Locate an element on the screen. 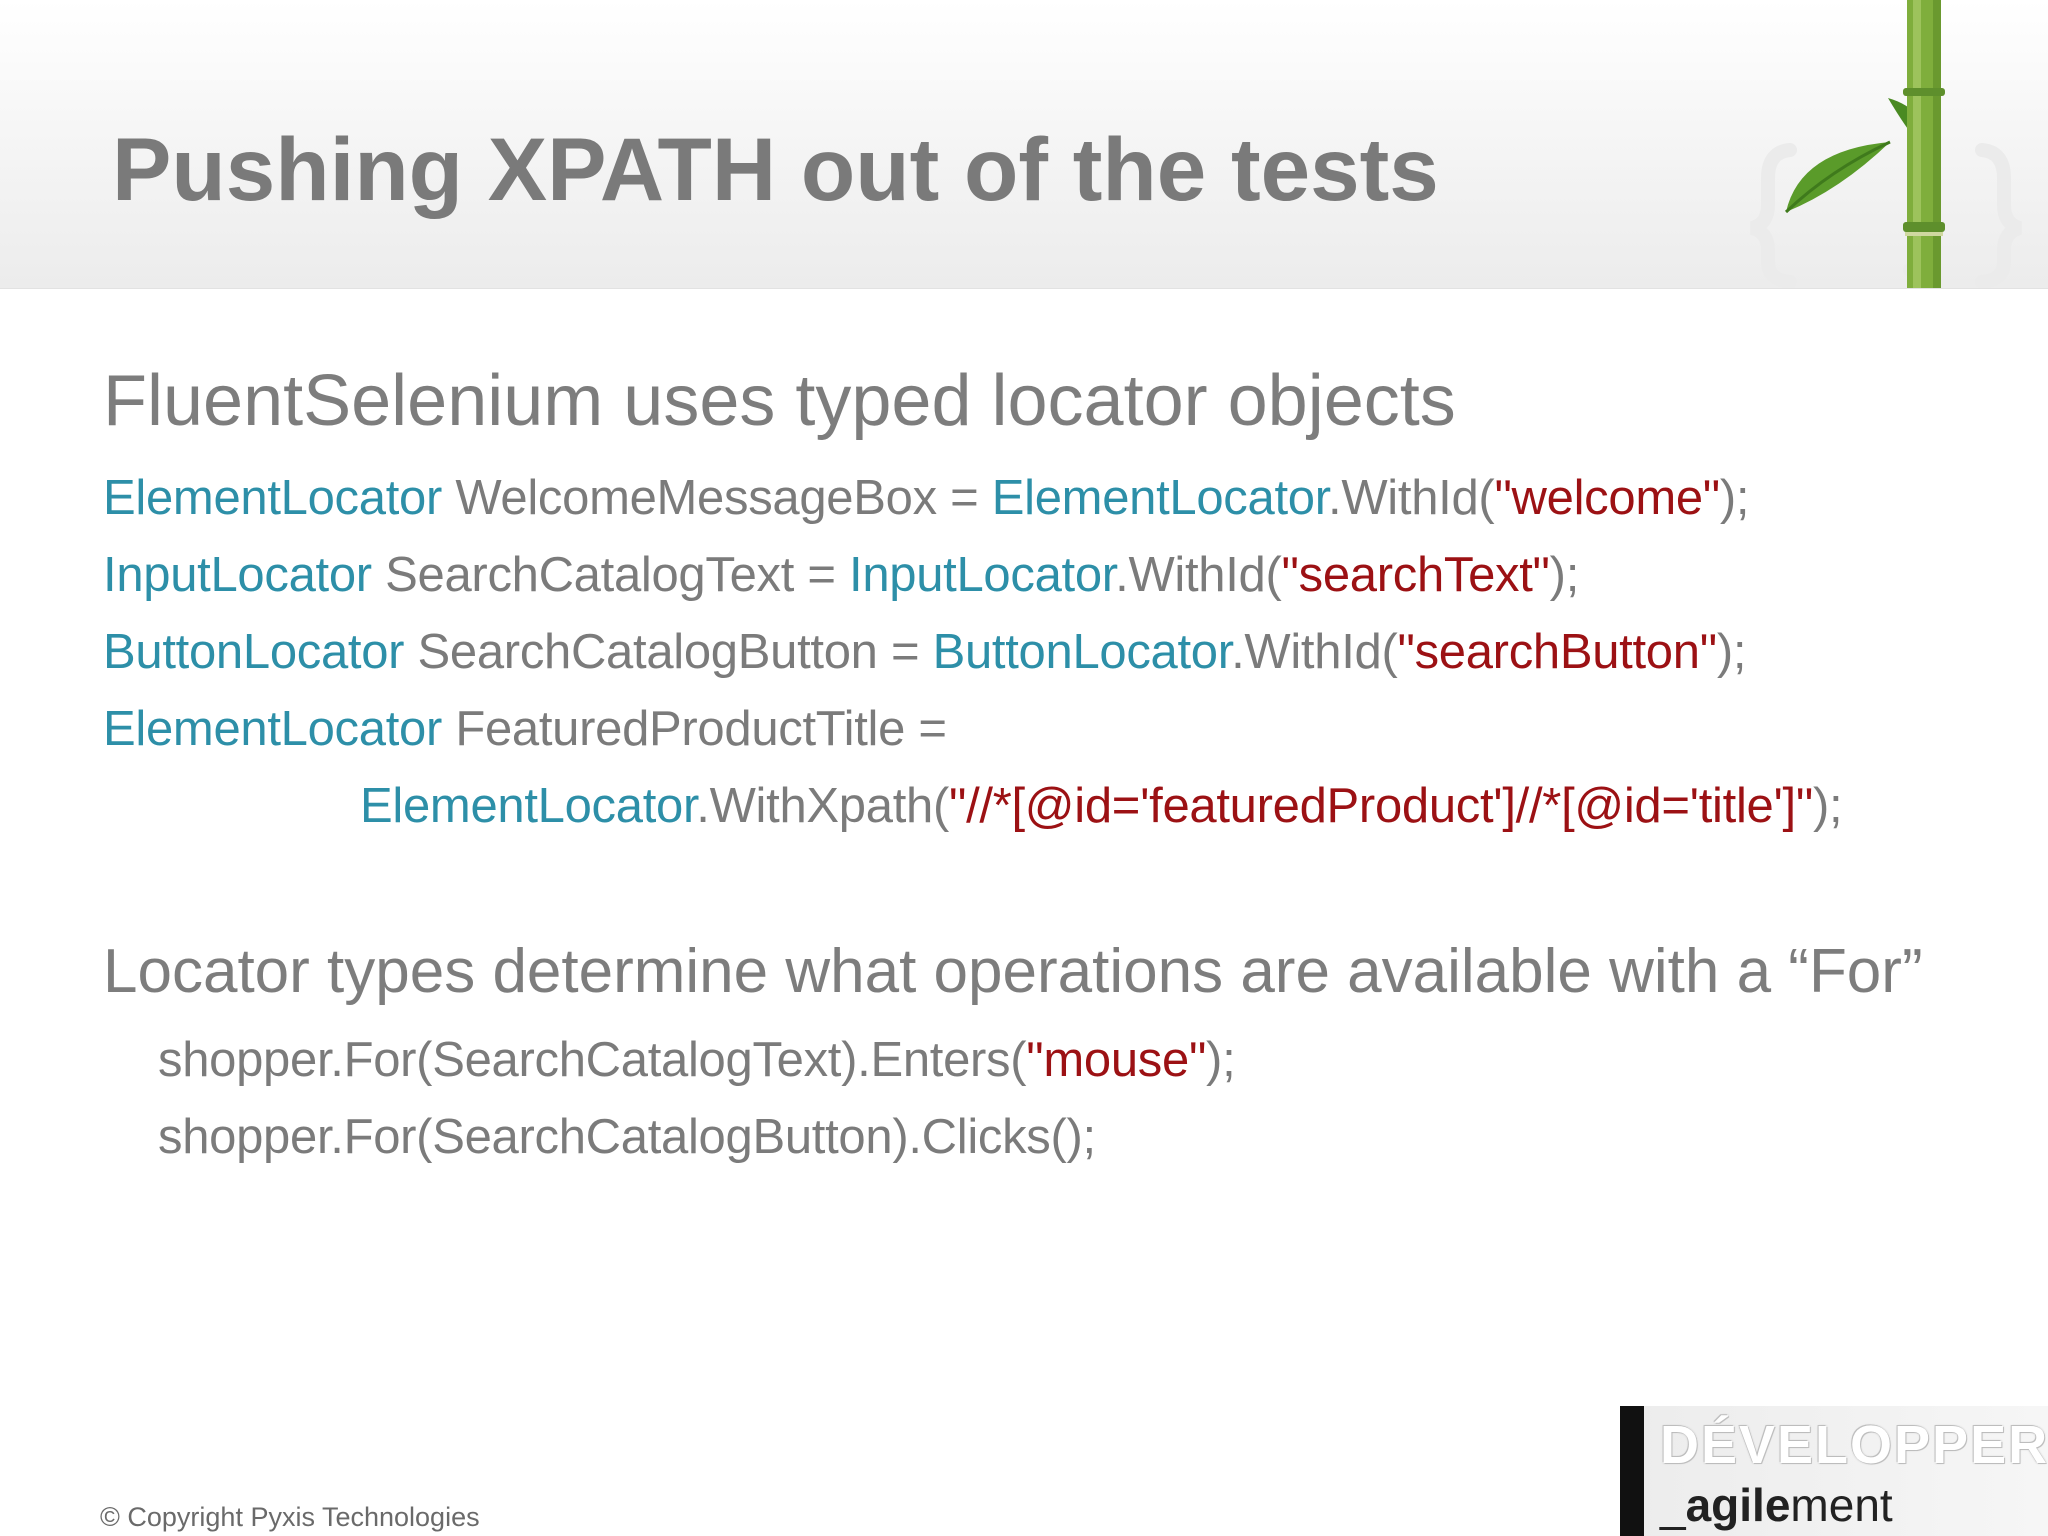  leaf-icon is located at coordinates (1855, 156).